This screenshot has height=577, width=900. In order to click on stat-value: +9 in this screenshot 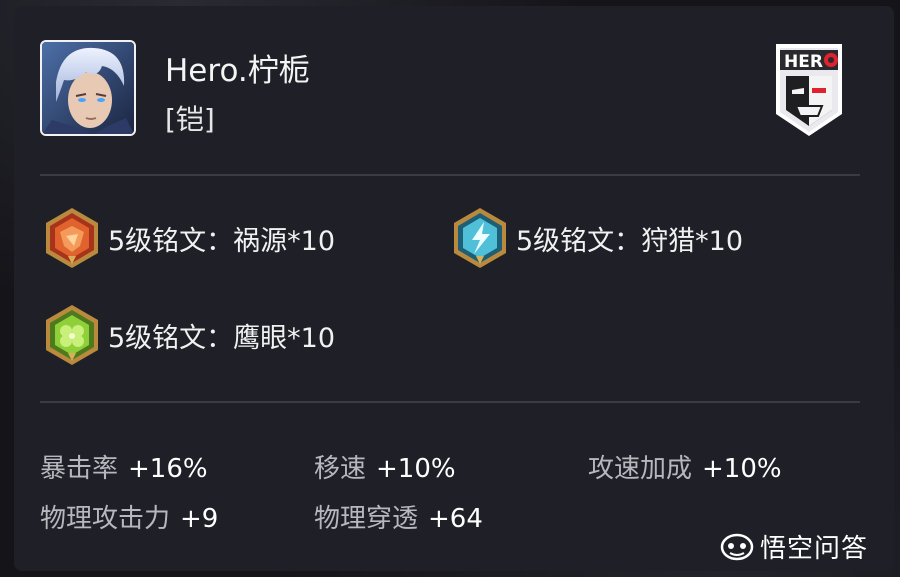, I will do `click(199, 519)`.